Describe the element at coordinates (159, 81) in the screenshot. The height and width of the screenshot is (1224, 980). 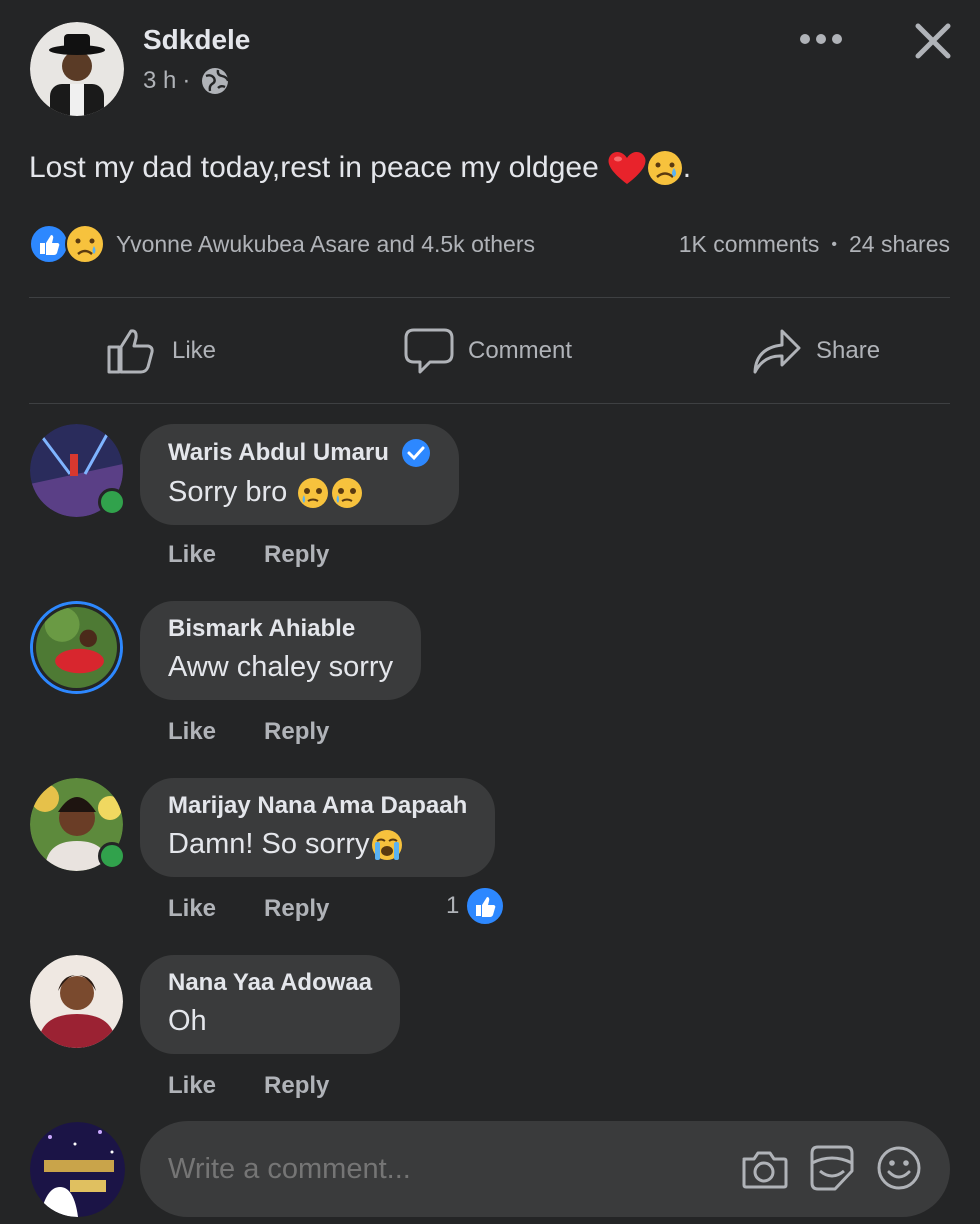
I see `post-time: 3 h` at that location.